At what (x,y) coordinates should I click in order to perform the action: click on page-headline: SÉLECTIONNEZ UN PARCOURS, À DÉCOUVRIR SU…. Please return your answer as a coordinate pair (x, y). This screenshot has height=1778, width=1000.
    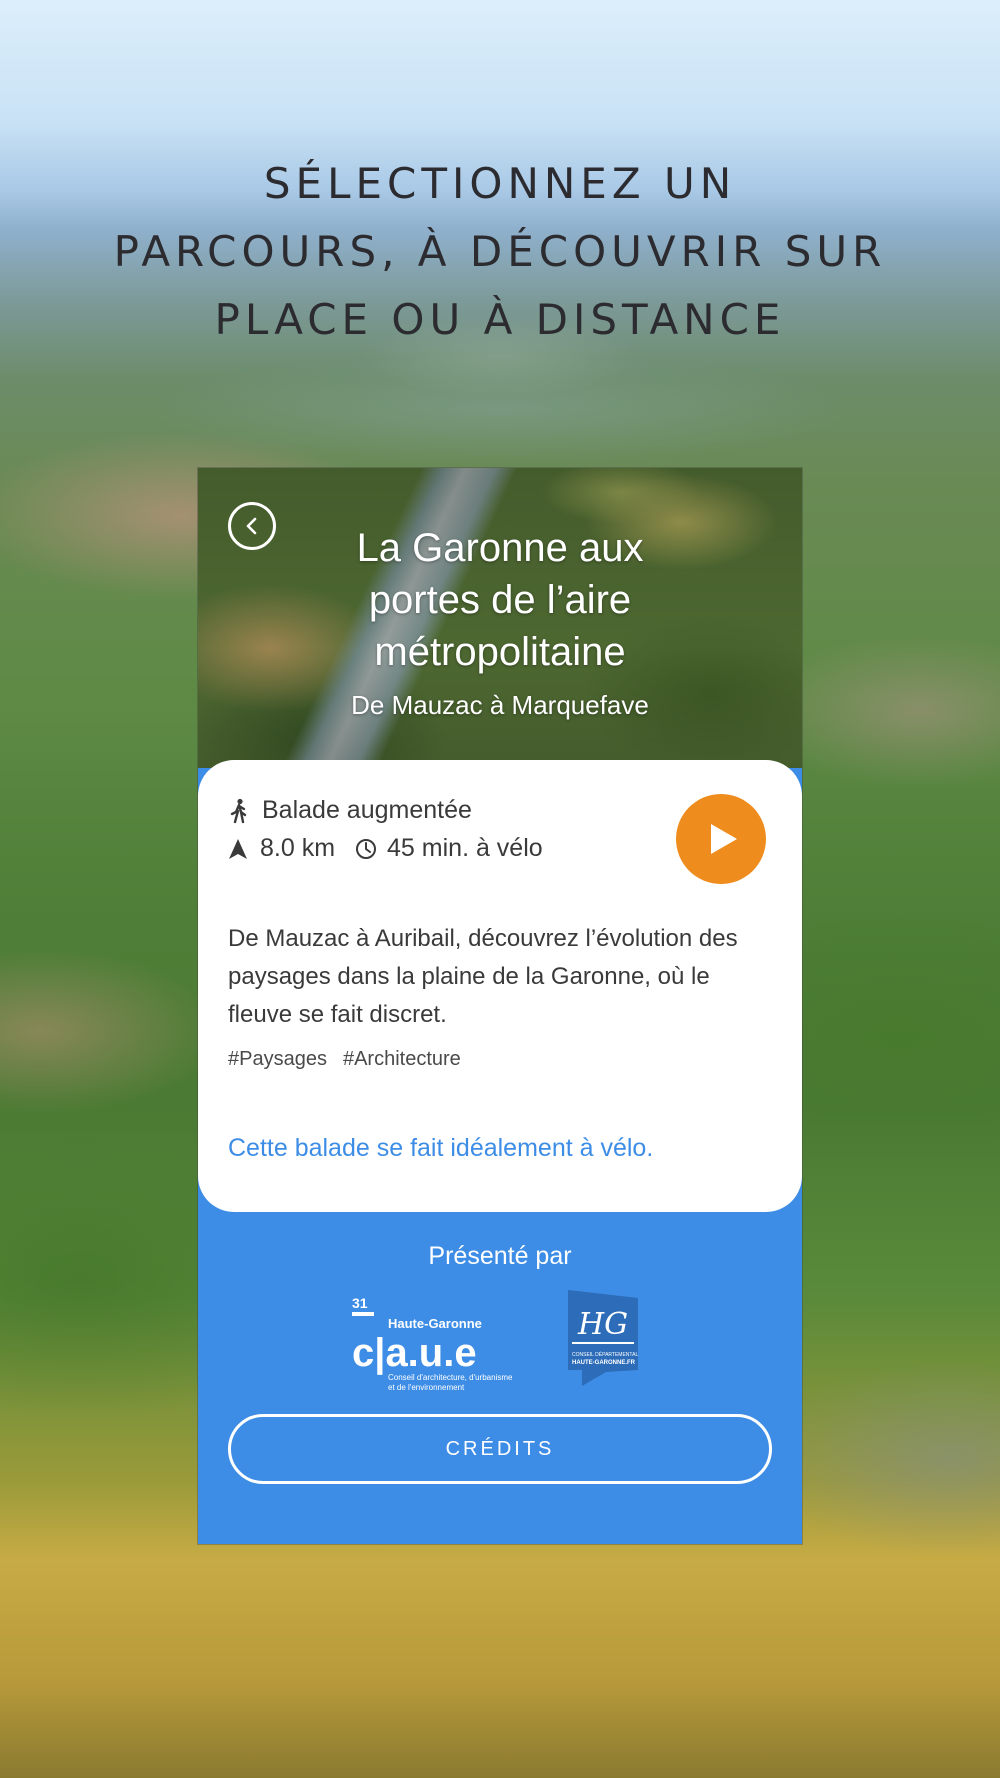
    Looking at the image, I should click on (500, 252).